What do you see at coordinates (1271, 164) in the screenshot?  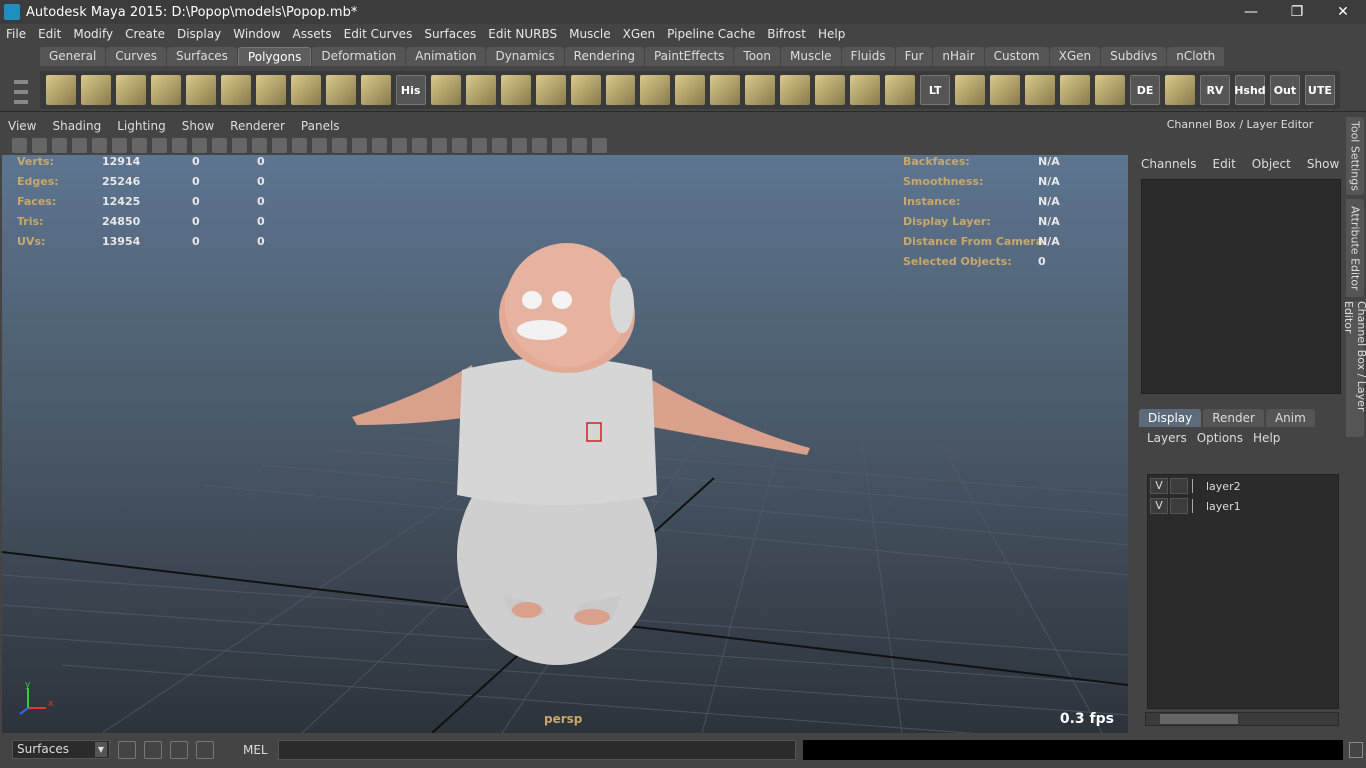 I see `channel-box-menu-object: Object` at bounding box center [1271, 164].